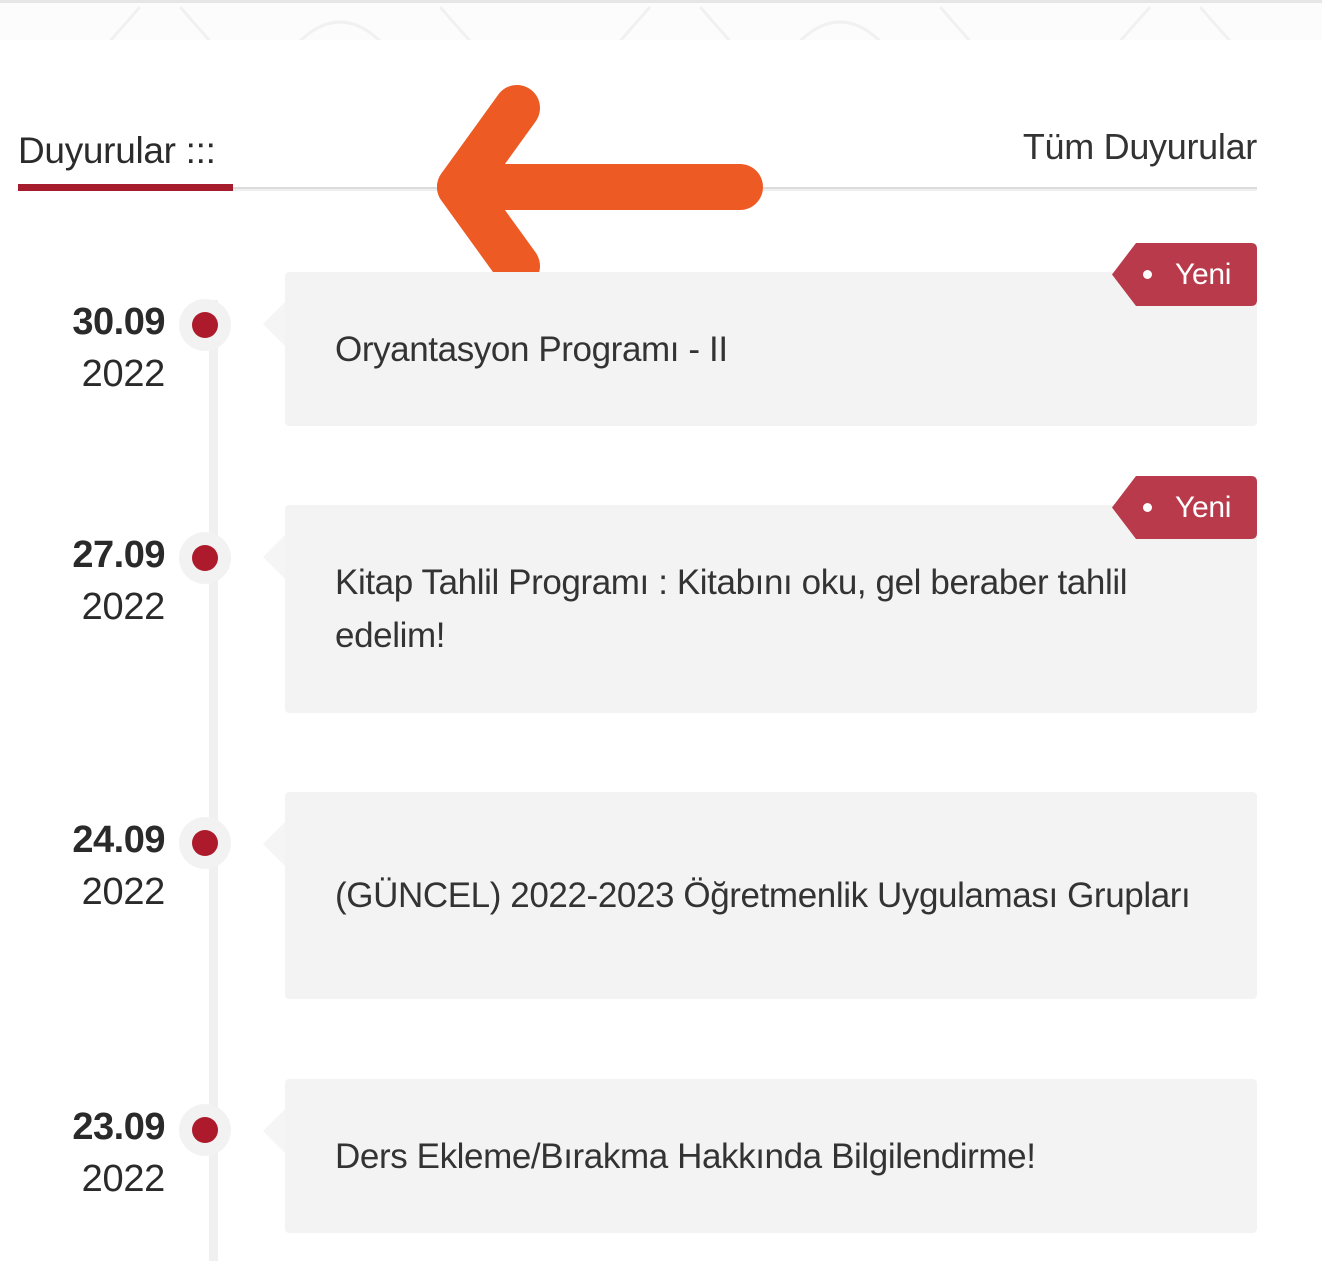  I want to click on announcement-title-link: Oryantasyon Programı - II, so click(531, 349).